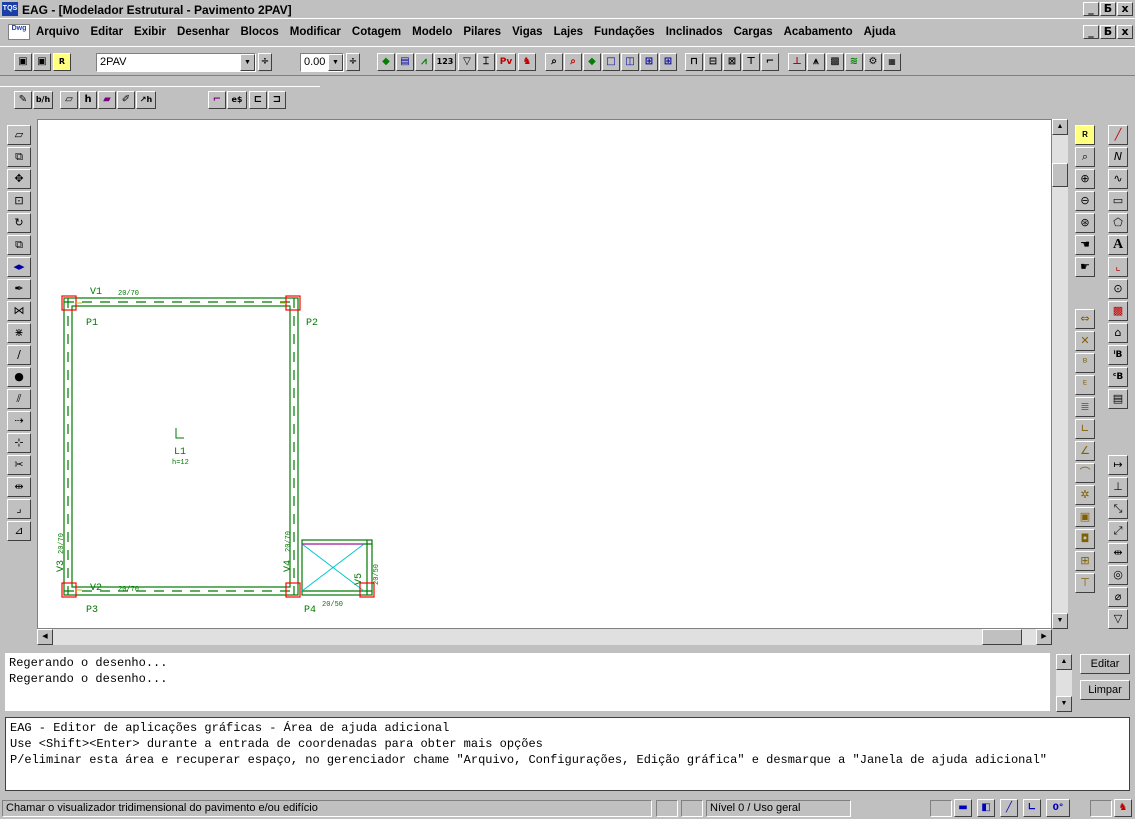  I want to click on save-icon: ▣, so click(23, 62).